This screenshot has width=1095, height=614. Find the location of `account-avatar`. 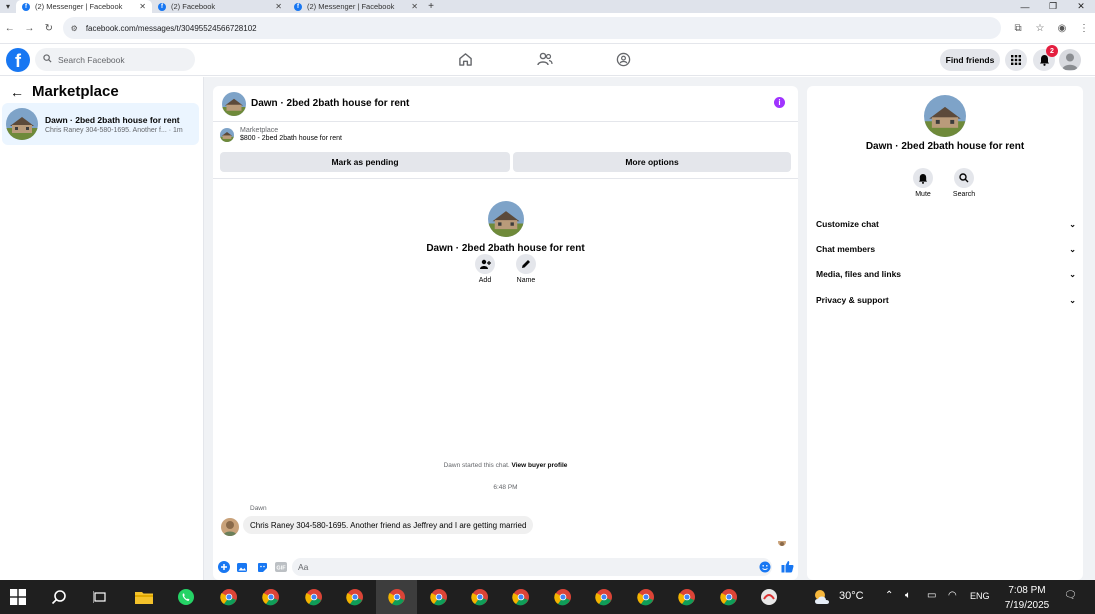

account-avatar is located at coordinates (1070, 60).